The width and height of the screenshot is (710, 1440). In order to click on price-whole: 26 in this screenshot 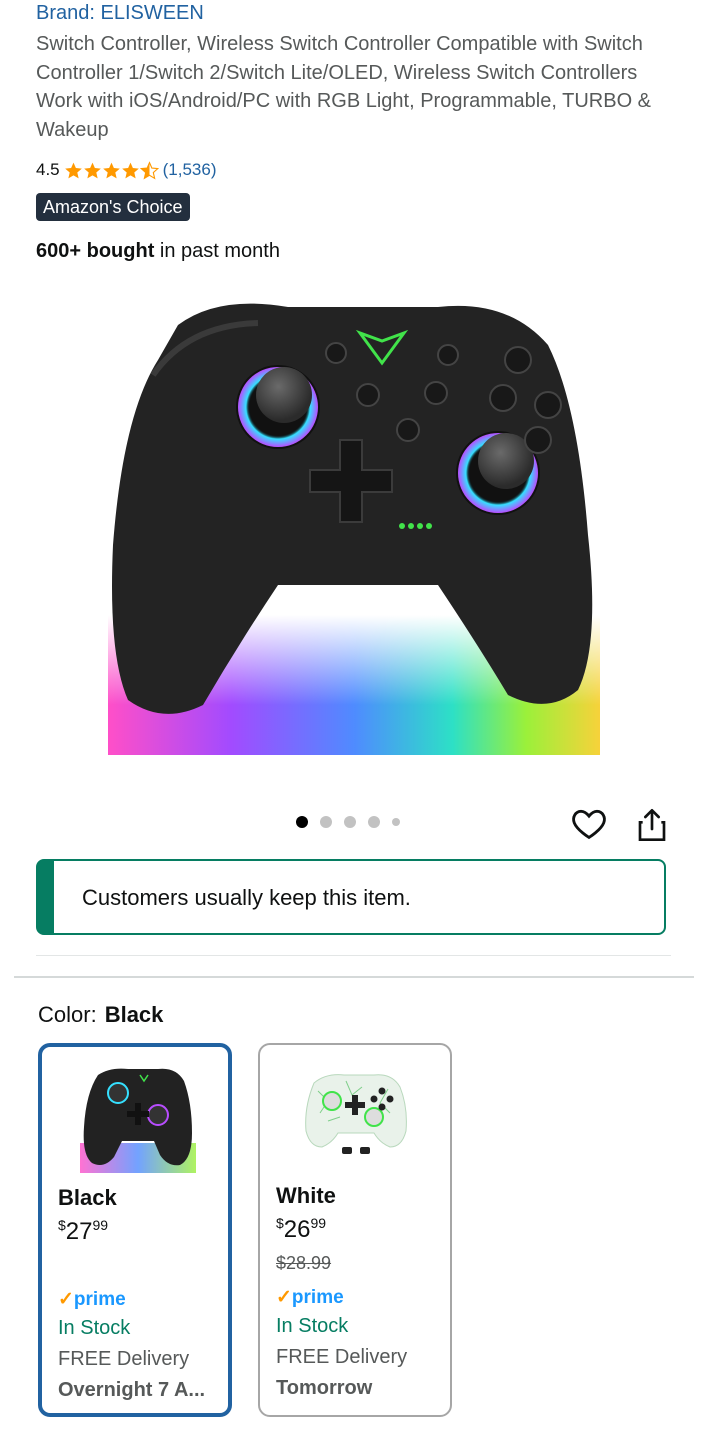, I will do `click(297, 1229)`.